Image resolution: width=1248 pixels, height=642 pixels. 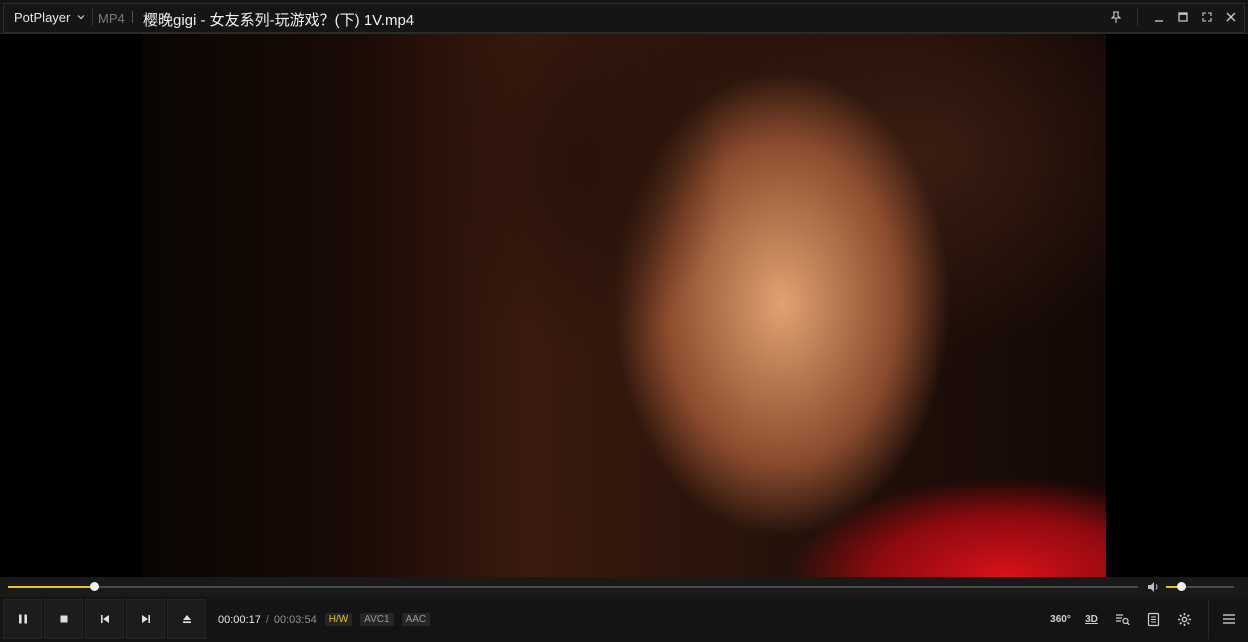 I want to click on maximize-button, so click(x=1183, y=17).